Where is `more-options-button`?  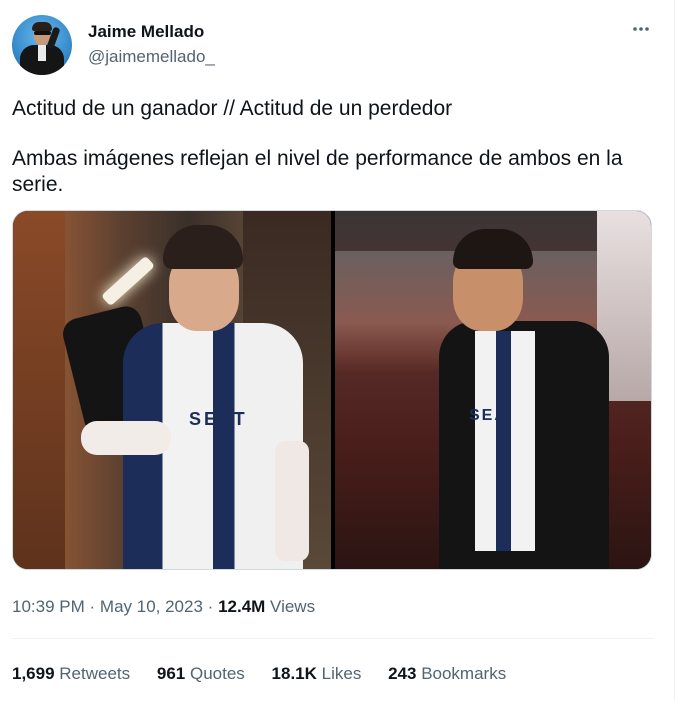
more-options-button is located at coordinates (641, 31).